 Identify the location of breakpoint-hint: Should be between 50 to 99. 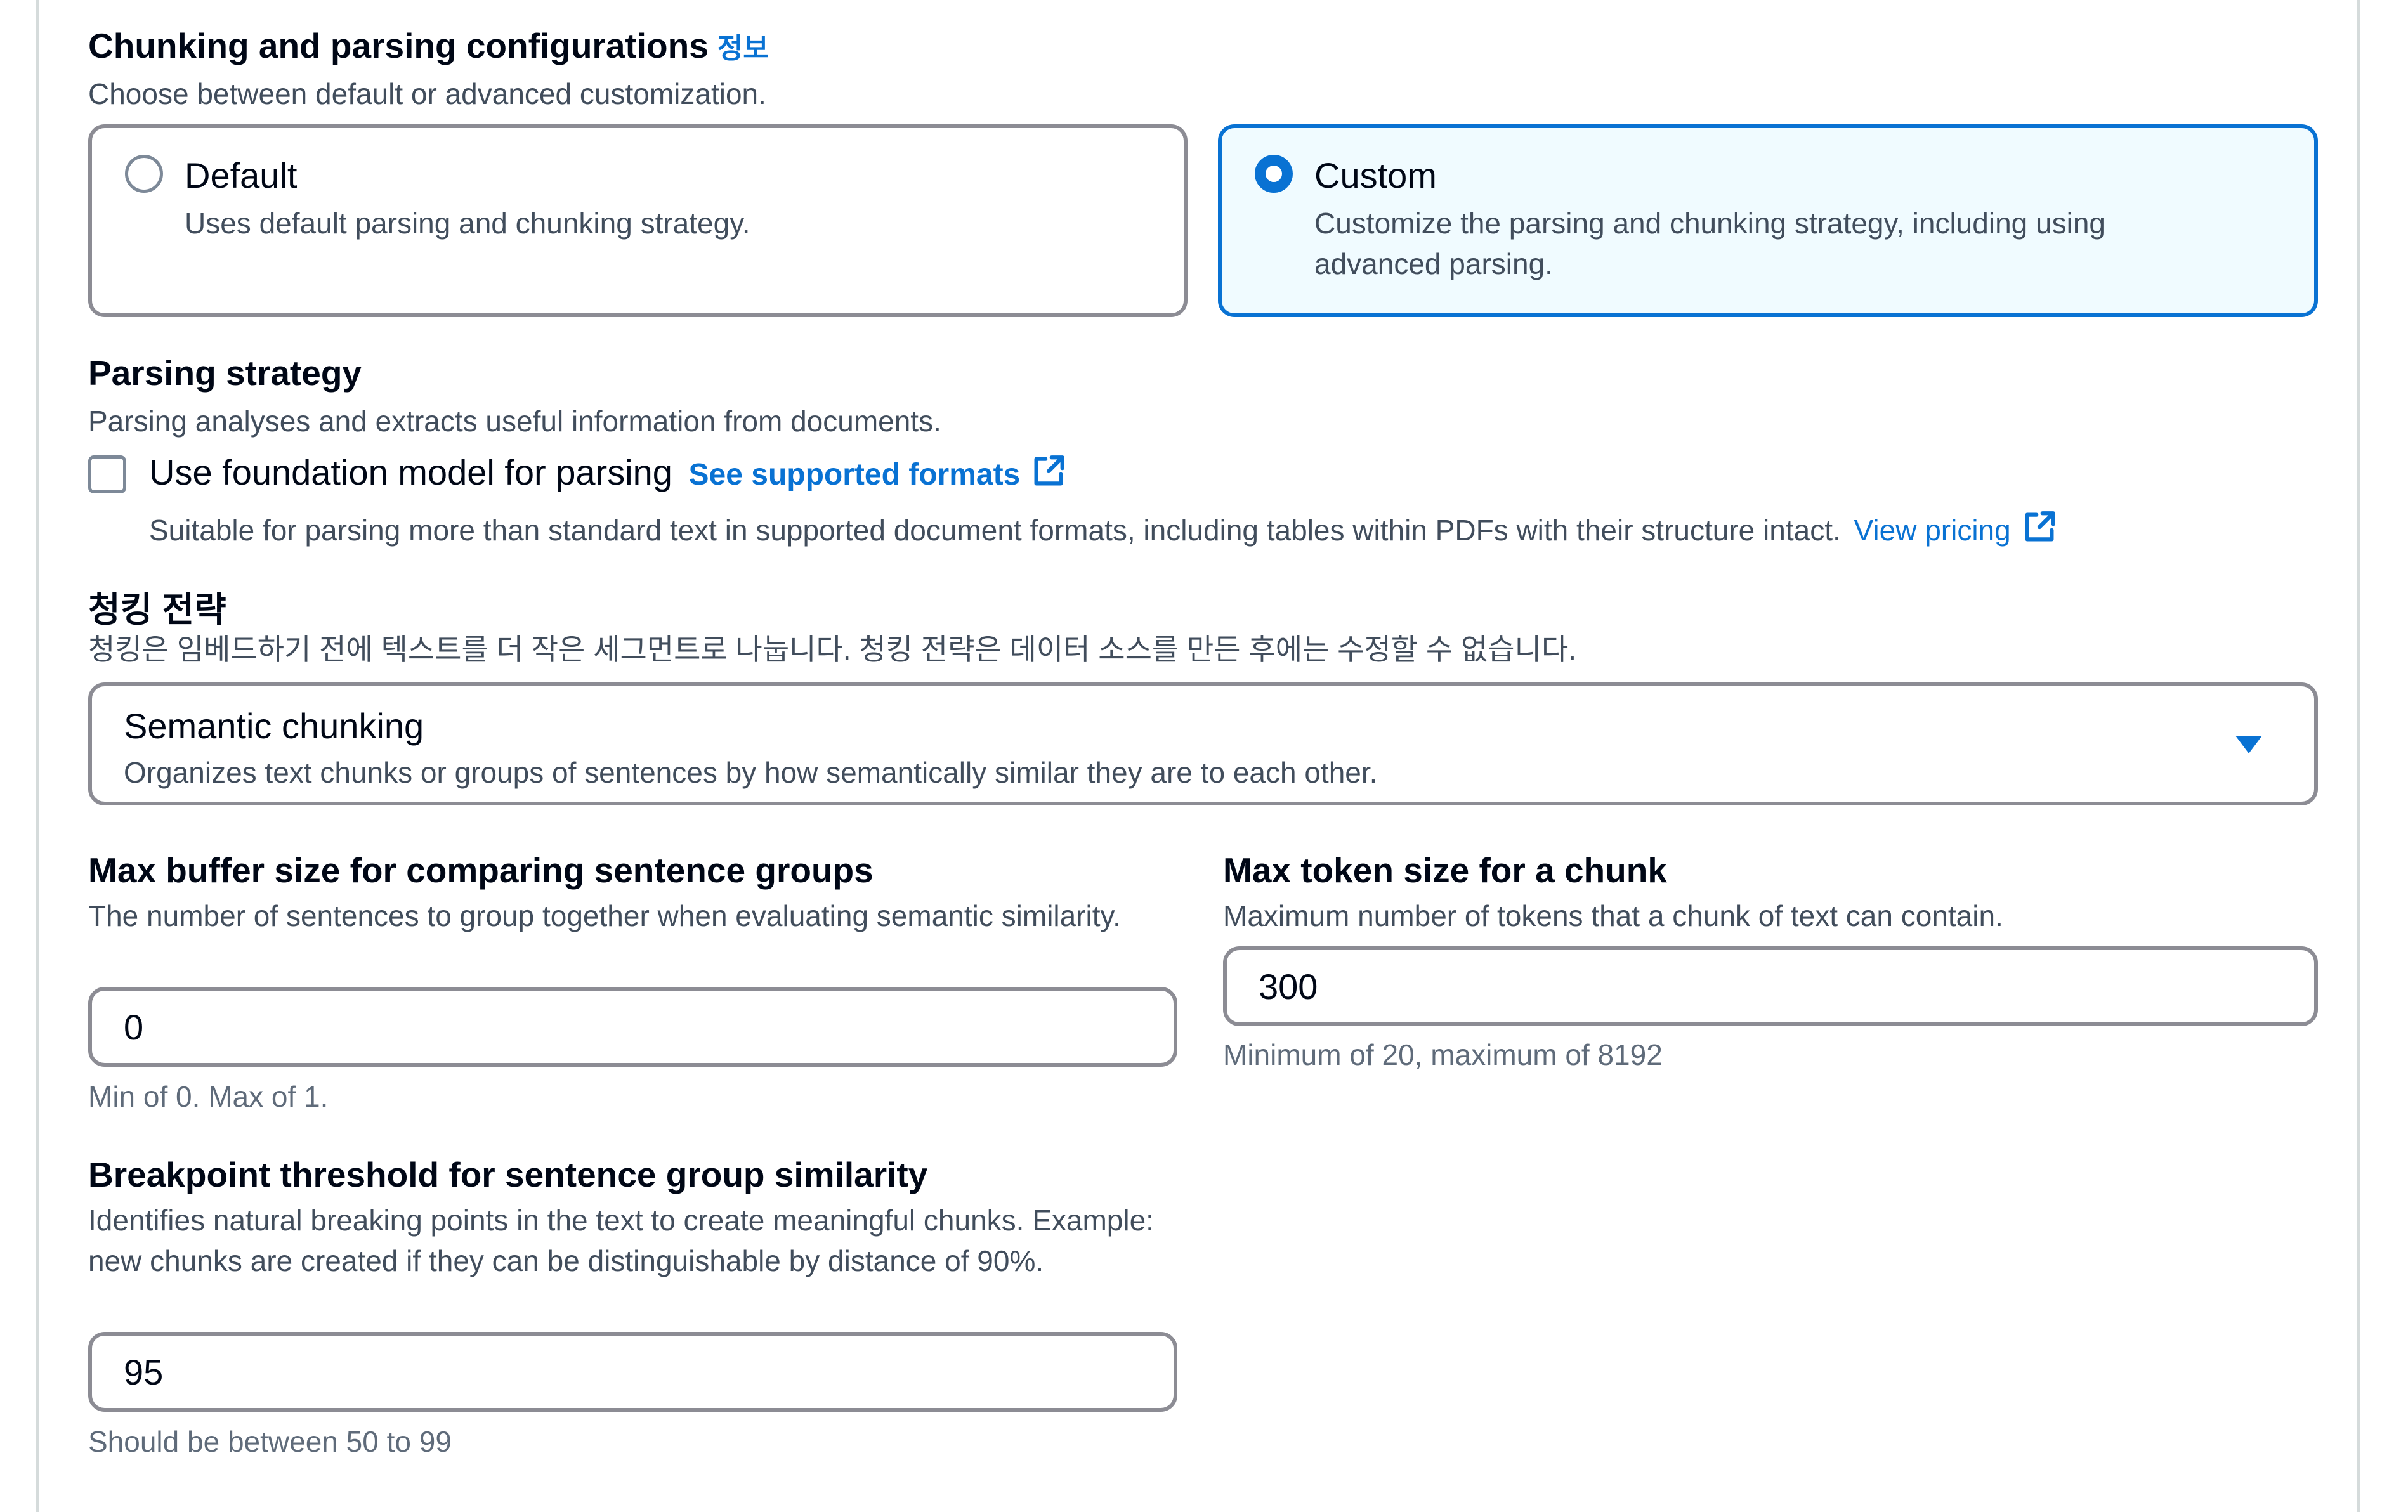
(270, 1441).